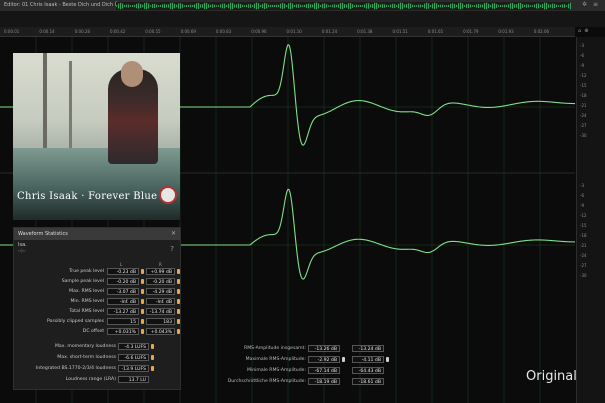  I want to click on stat-value-right: -0.20 dB, so click(160, 281).